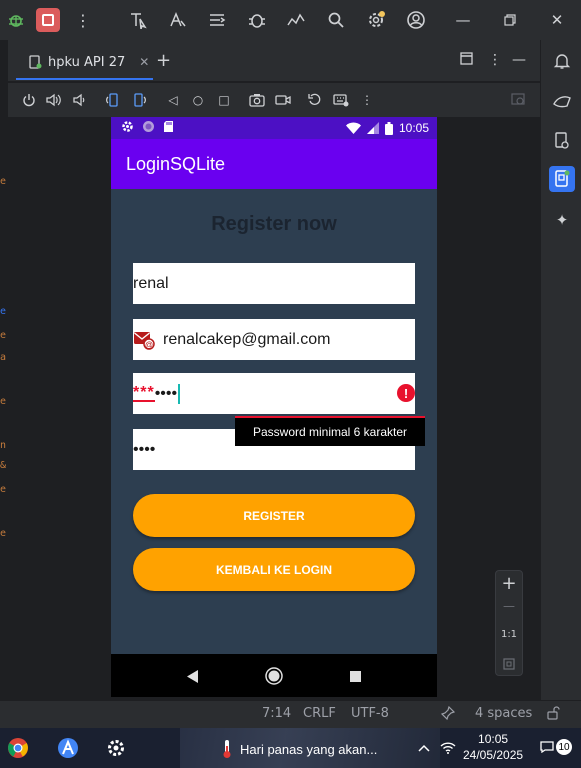  I want to click on rotate-right-icon, so click(139, 100).